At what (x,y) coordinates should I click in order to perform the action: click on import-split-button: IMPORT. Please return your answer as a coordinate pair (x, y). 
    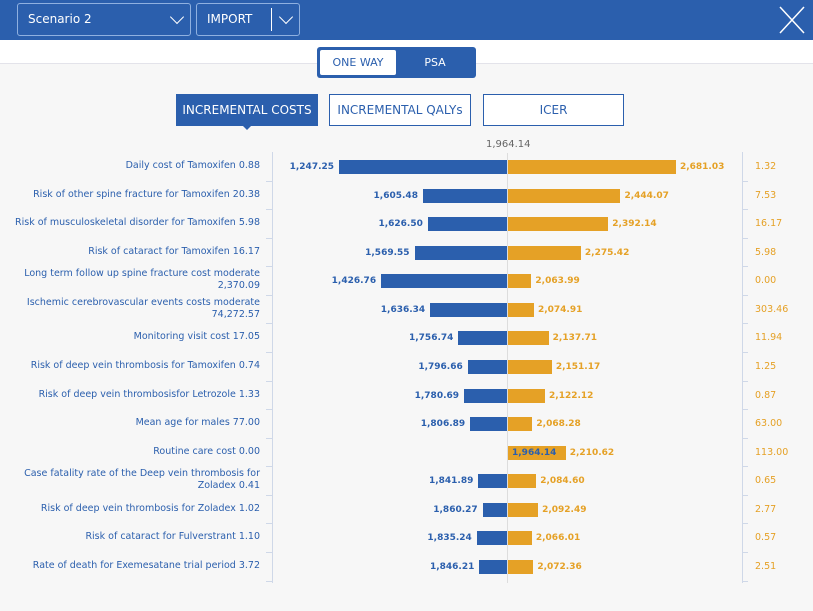
    Looking at the image, I should click on (248, 19).